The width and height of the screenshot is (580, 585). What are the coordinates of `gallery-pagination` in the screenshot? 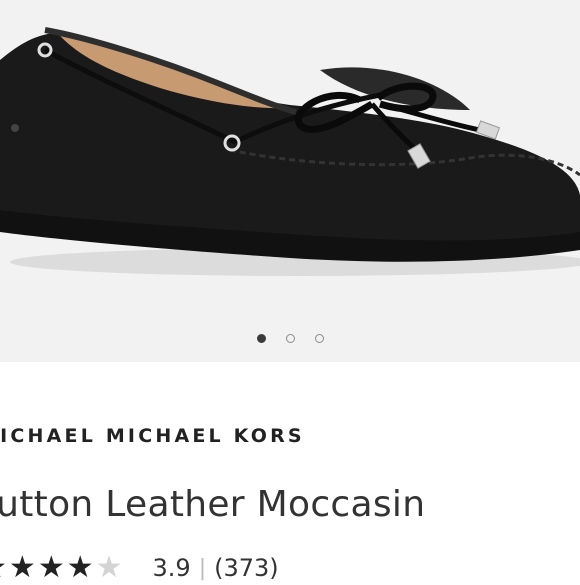 It's located at (290, 338).